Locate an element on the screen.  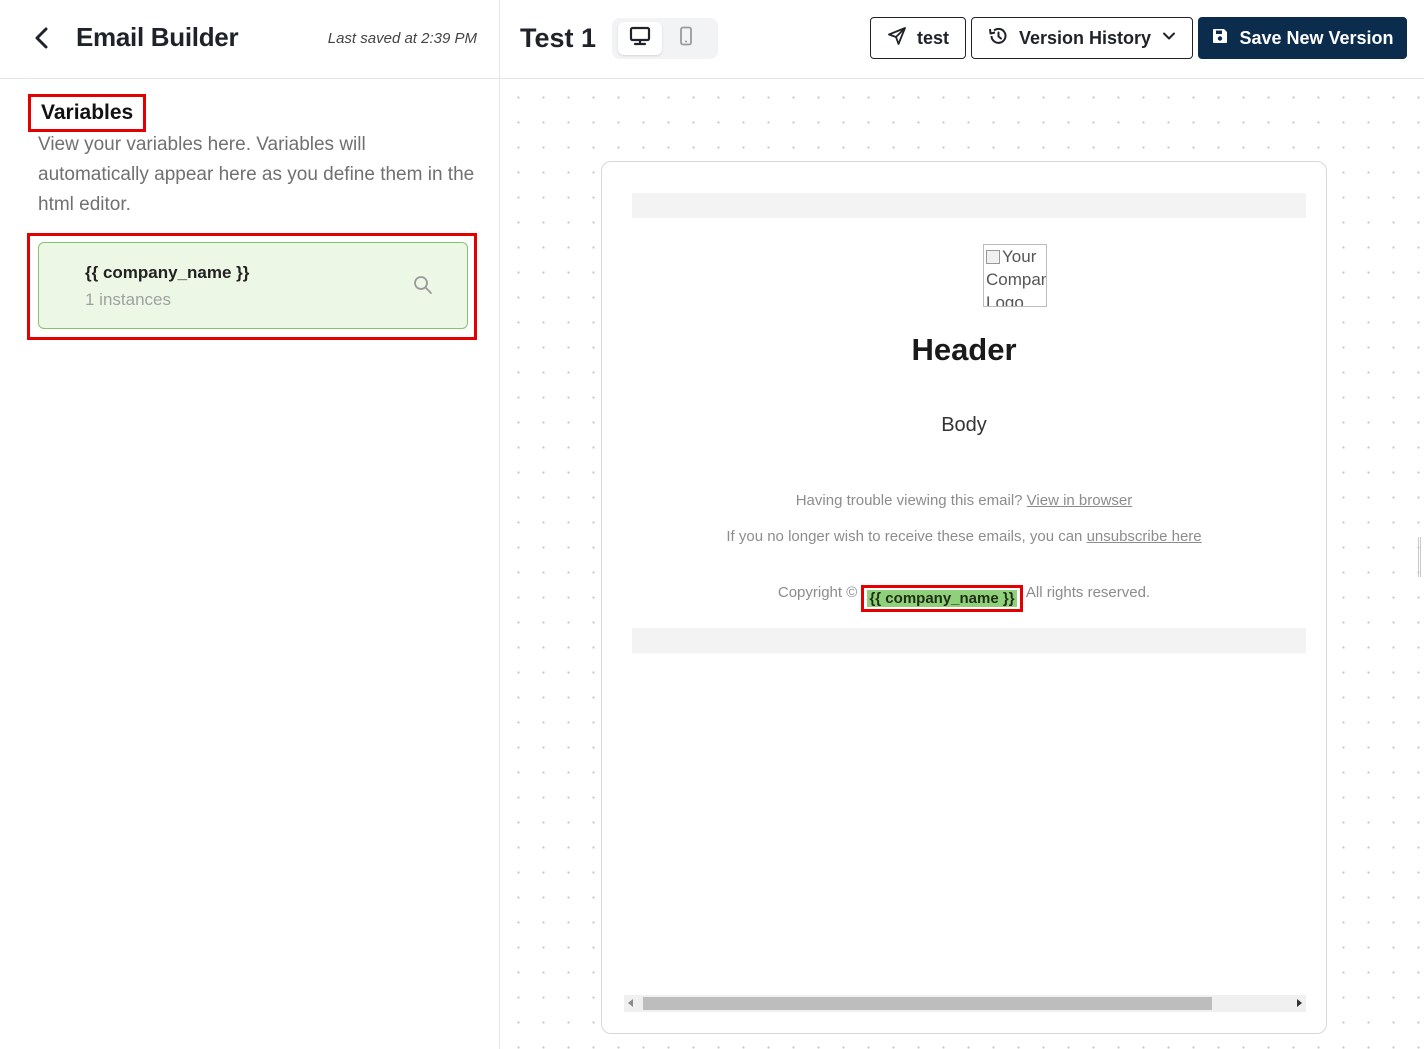
search-icon is located at coordinates (423, 285).